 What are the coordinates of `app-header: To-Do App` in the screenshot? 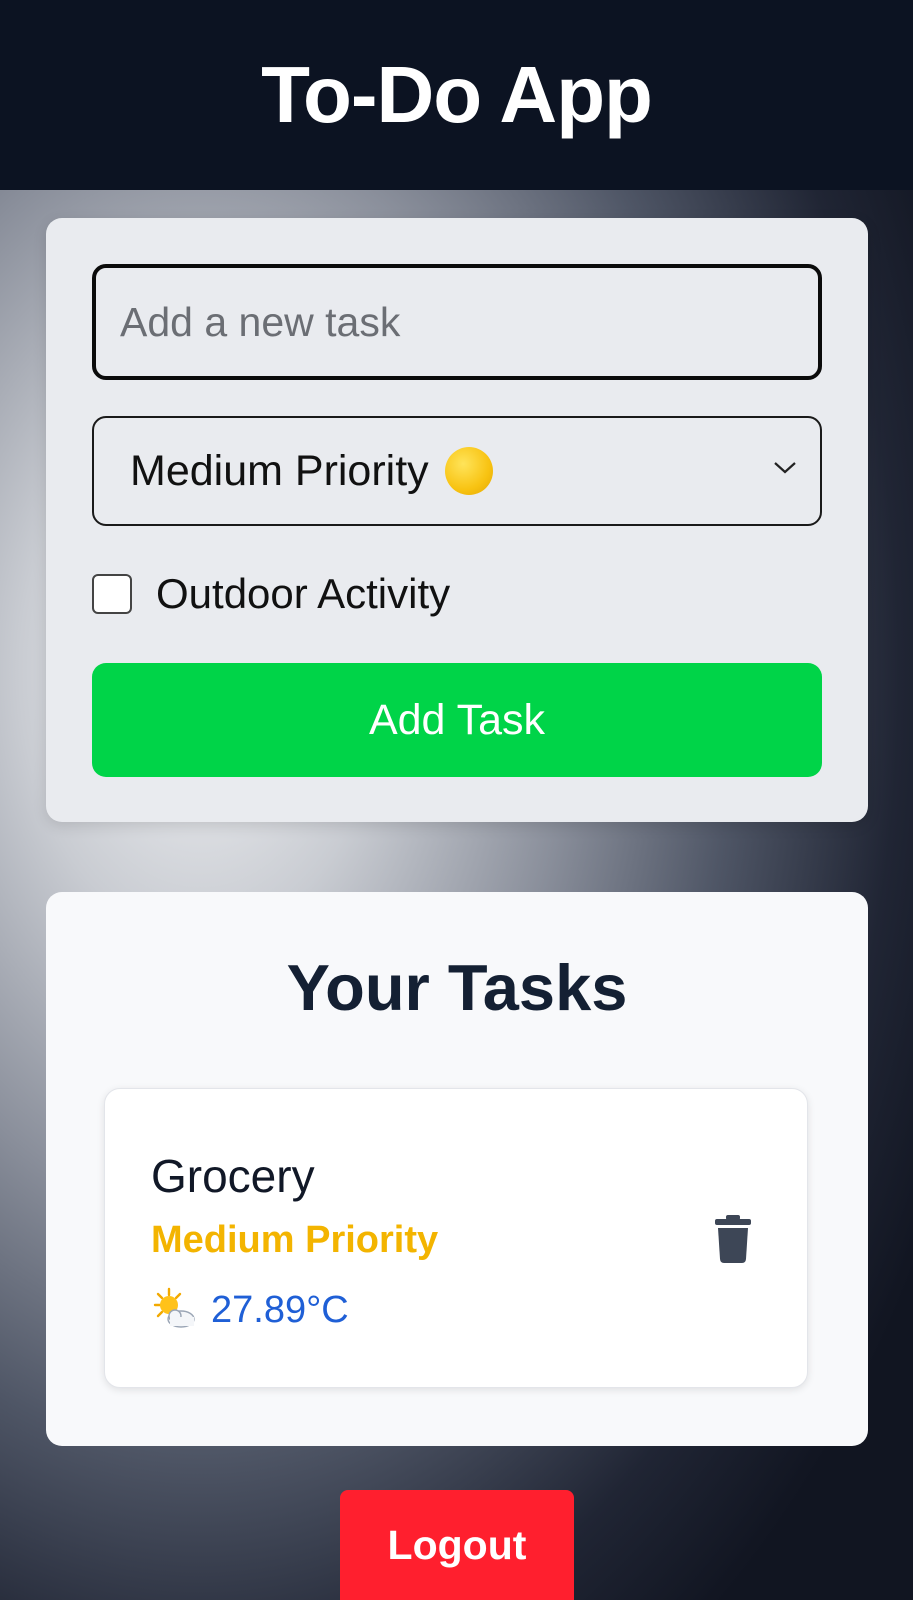 It's located at (456, 95).